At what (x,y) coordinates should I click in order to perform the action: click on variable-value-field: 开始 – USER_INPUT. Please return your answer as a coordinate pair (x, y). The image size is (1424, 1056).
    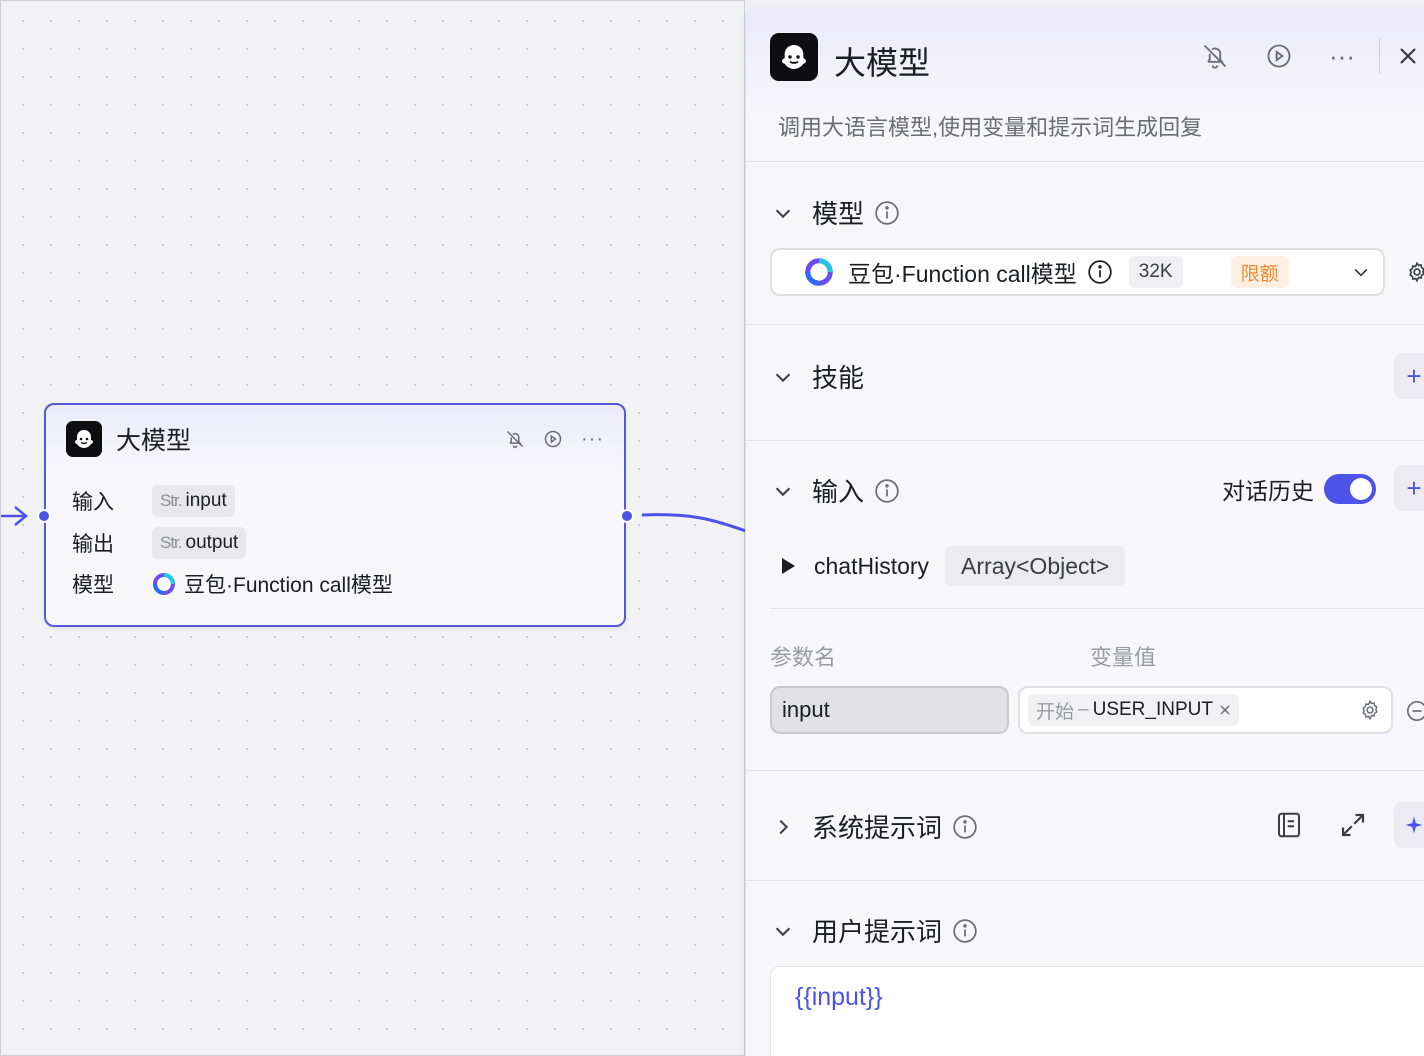
    Looking at the image, I should click on (1205, 710).